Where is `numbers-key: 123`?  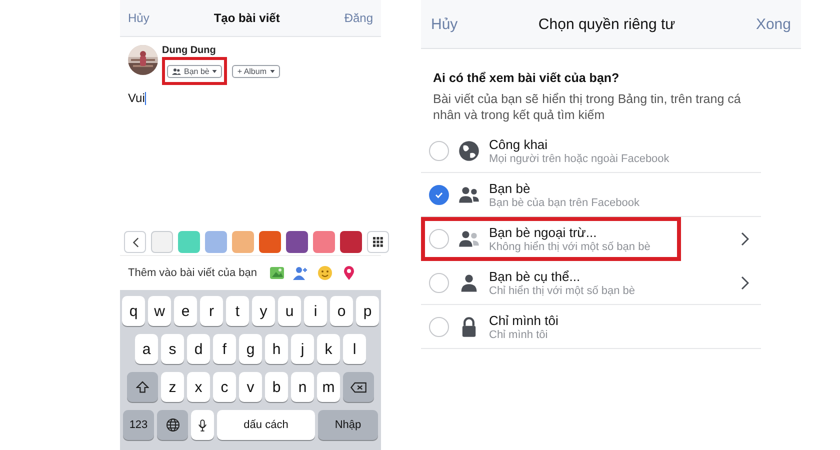
numbers-key: 123 is located at coordinates (138, 425).